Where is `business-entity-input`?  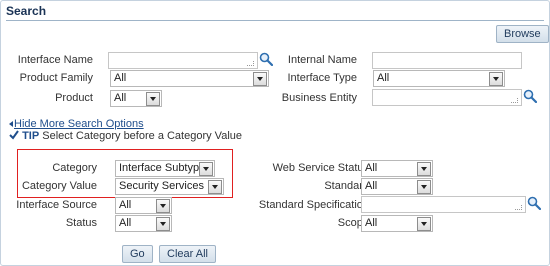
business-entity-input is located at coordinates (447, 97).